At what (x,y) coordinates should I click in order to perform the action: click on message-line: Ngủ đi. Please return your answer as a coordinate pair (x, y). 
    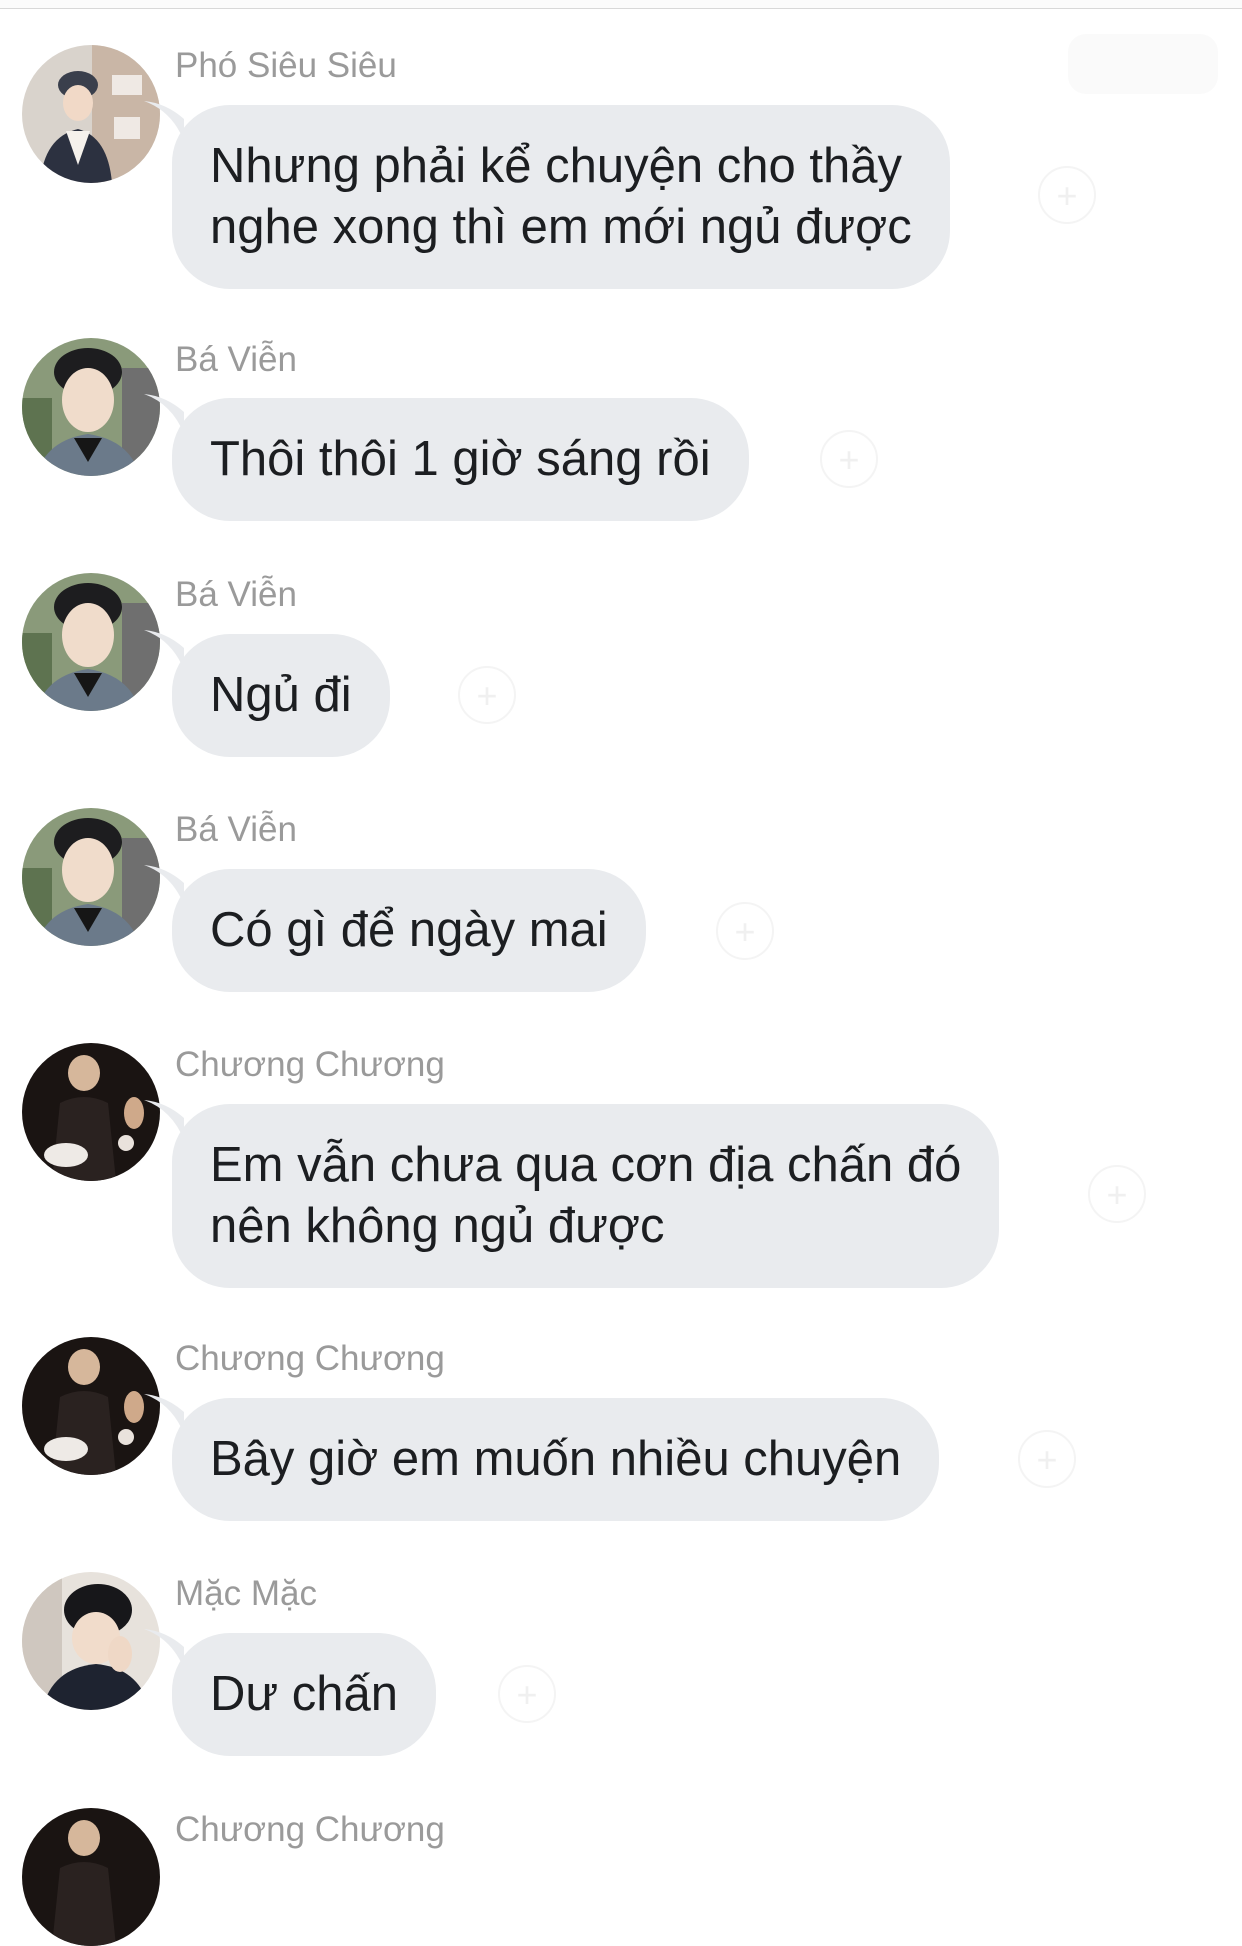
    Looking at the image, I should click on (281, 695).